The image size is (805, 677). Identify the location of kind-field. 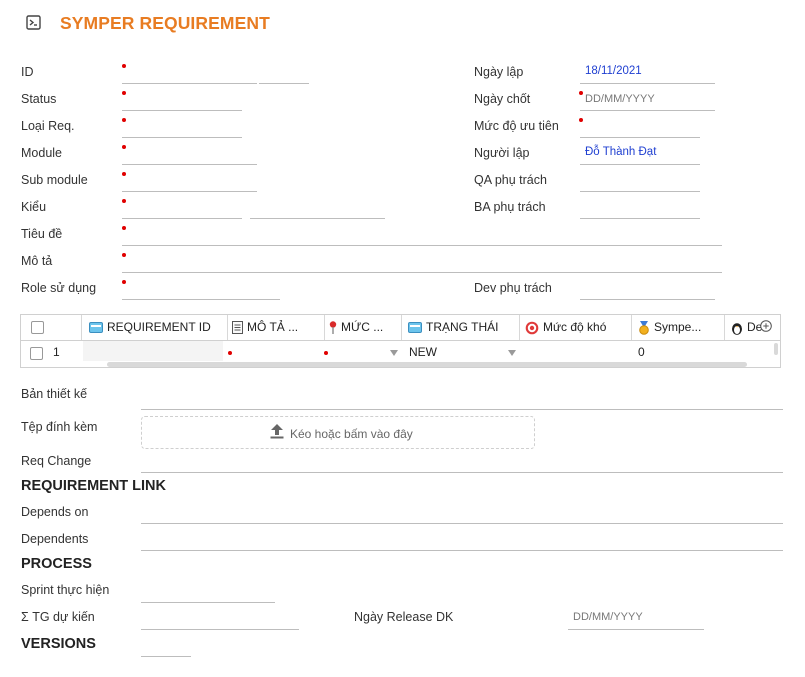
(182, 218).